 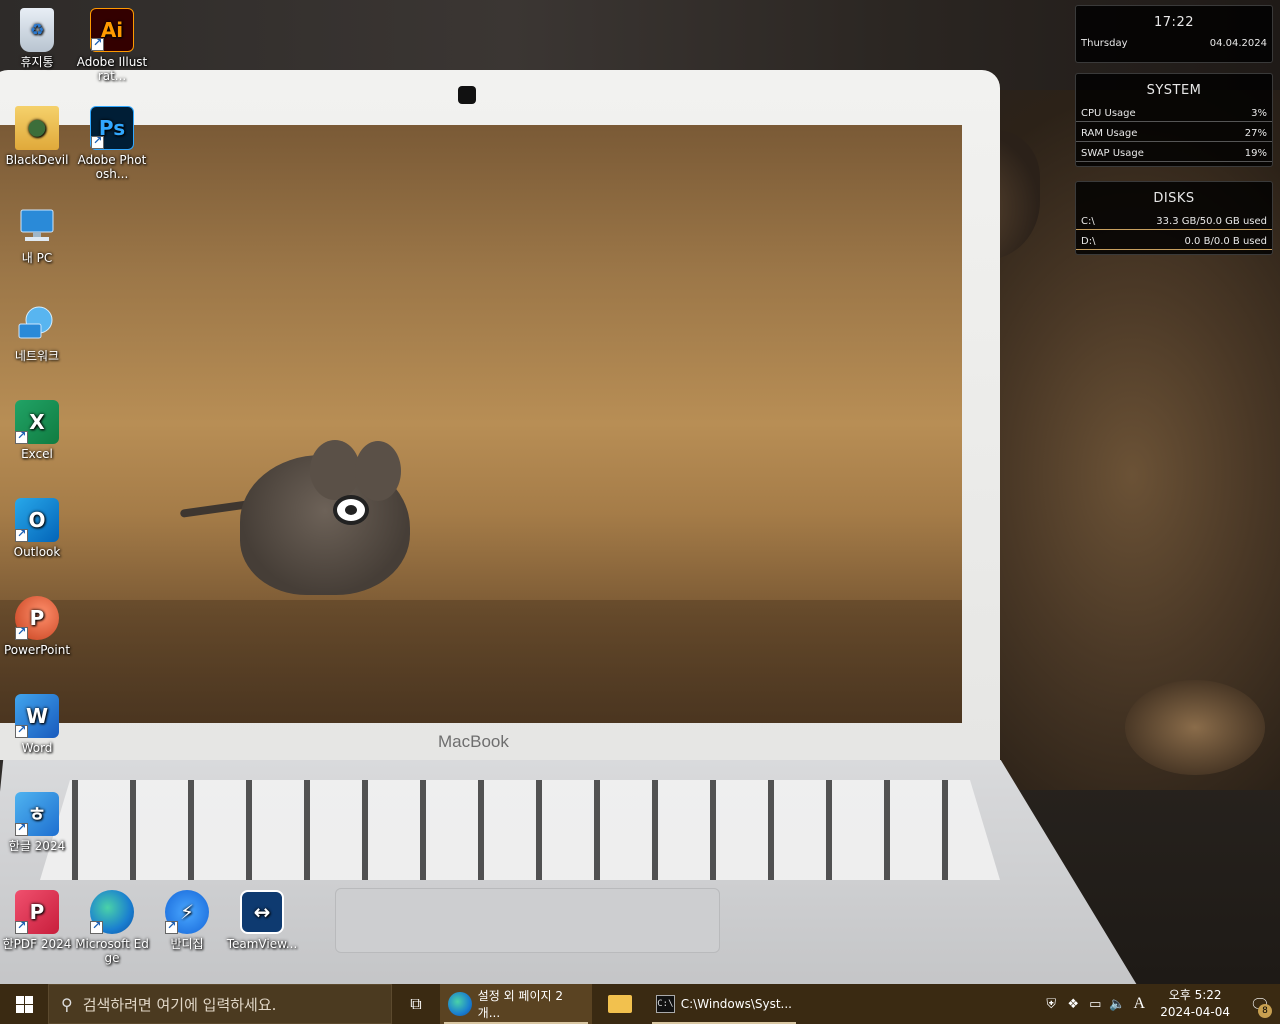 What do you see at coordinates (37, 136) in the screenshot?
I see `desktop-icon-blackdevil: ● BlackDevil` at bounding box center [37, 136].